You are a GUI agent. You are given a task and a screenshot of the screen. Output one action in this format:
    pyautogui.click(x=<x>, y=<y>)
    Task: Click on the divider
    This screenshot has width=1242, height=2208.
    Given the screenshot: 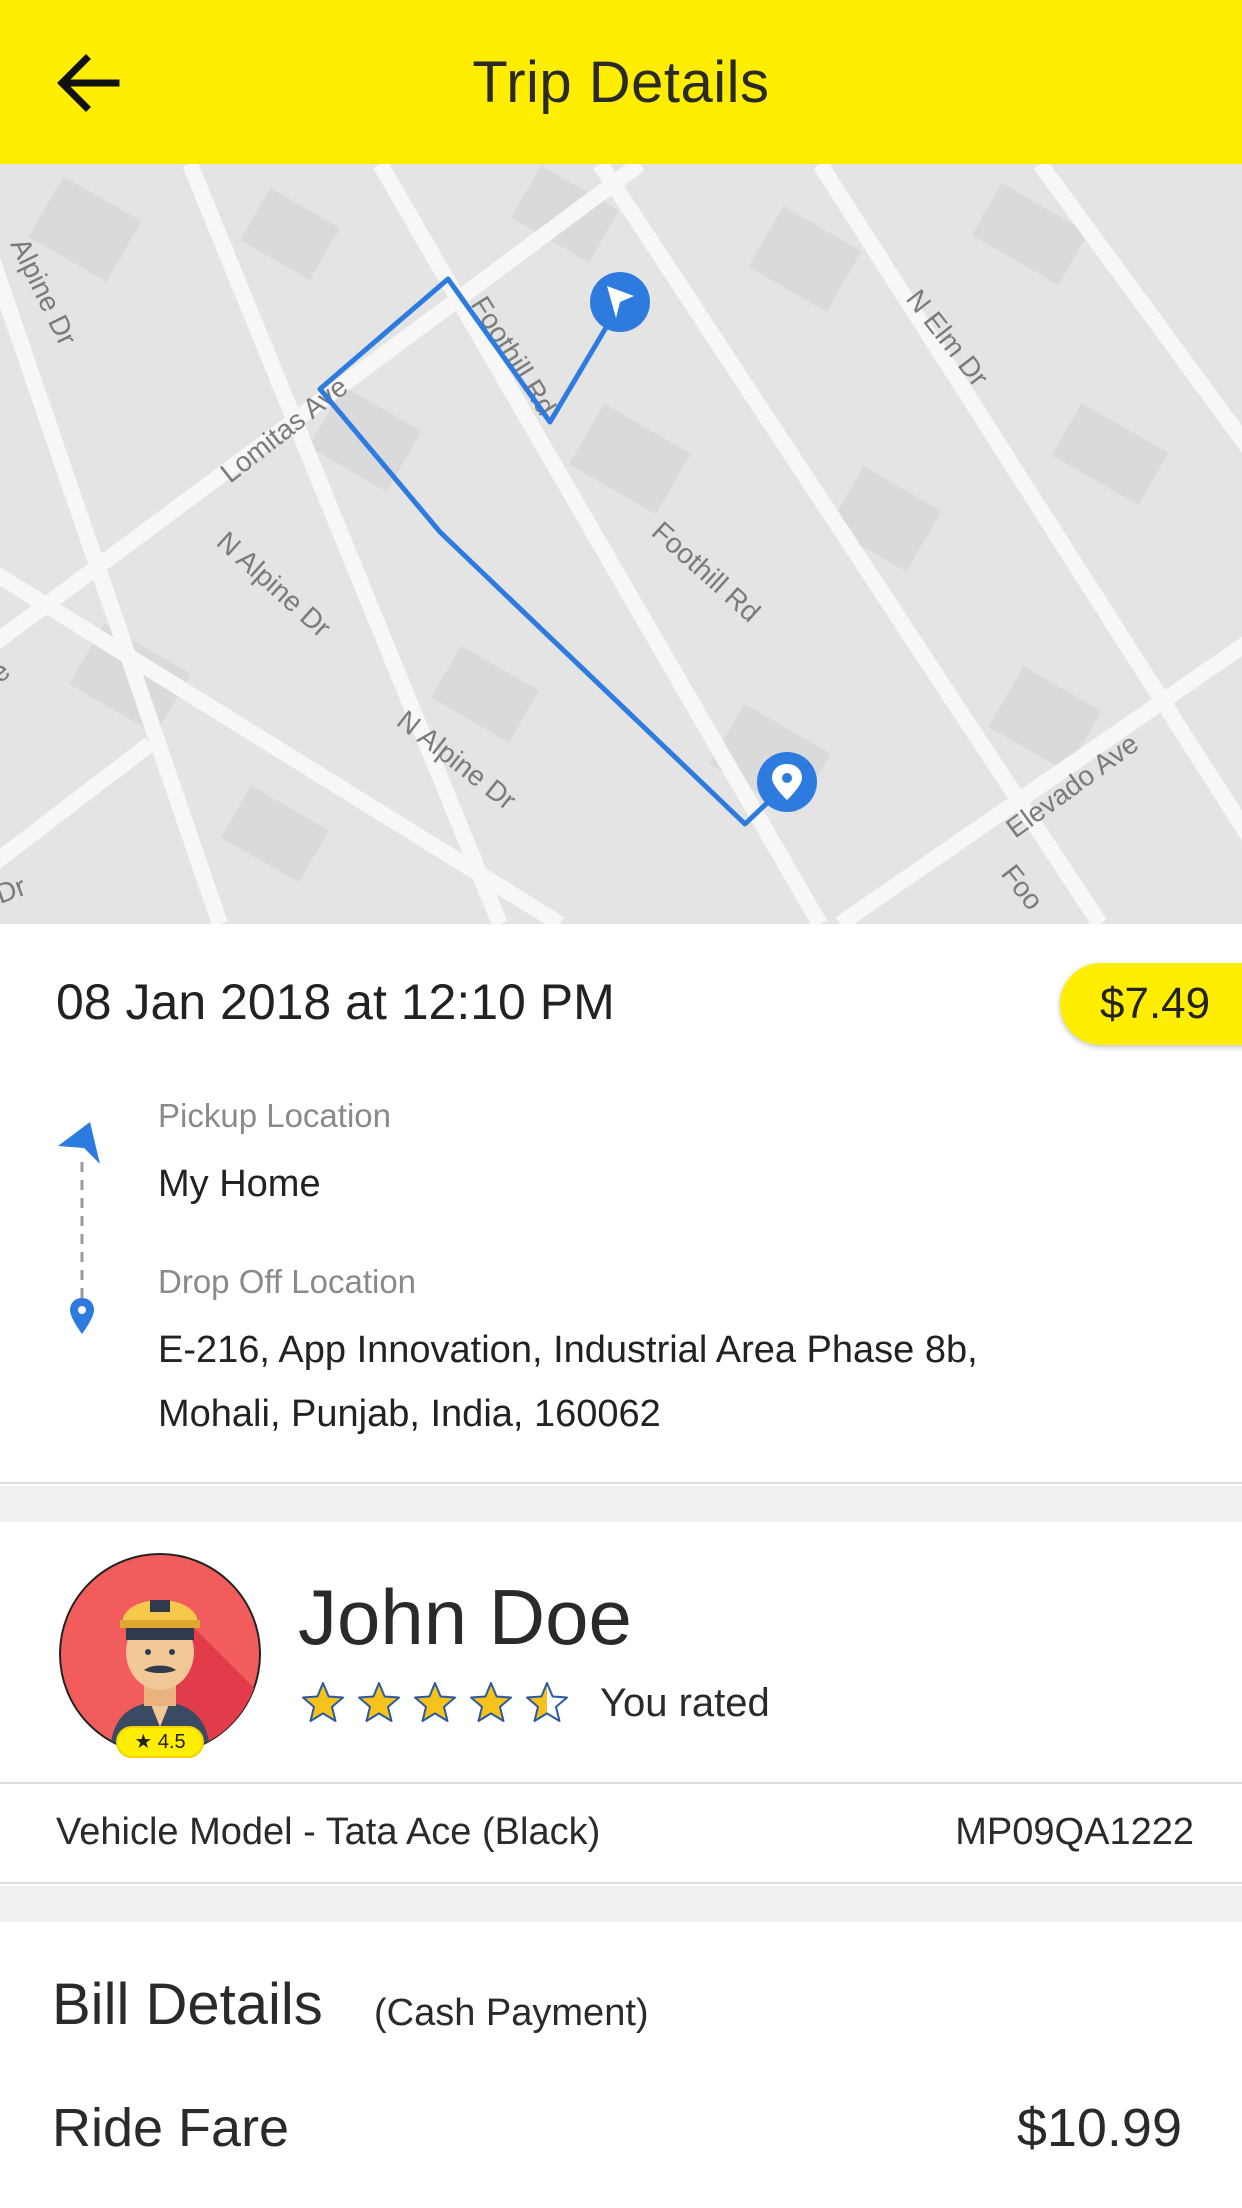 What is the action you would take?
    pyautogui.click(x=621, y=1783)
    